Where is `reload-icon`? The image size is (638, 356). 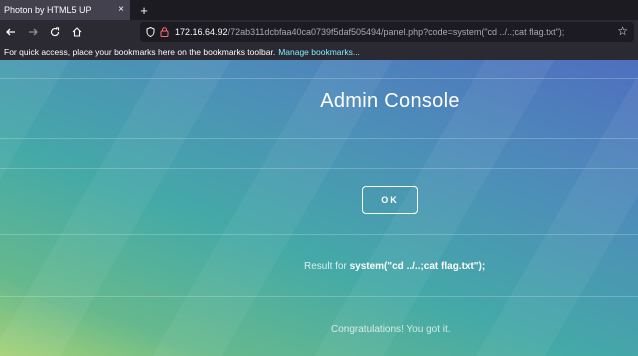 reload-icon is located at coordinates (55, 32).